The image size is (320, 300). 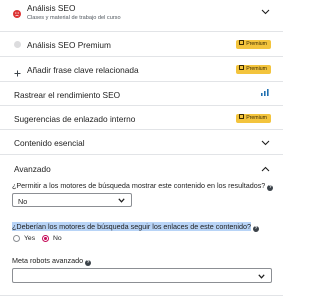 I want to click on gray-dot-icon, so click(x=17, y=44).